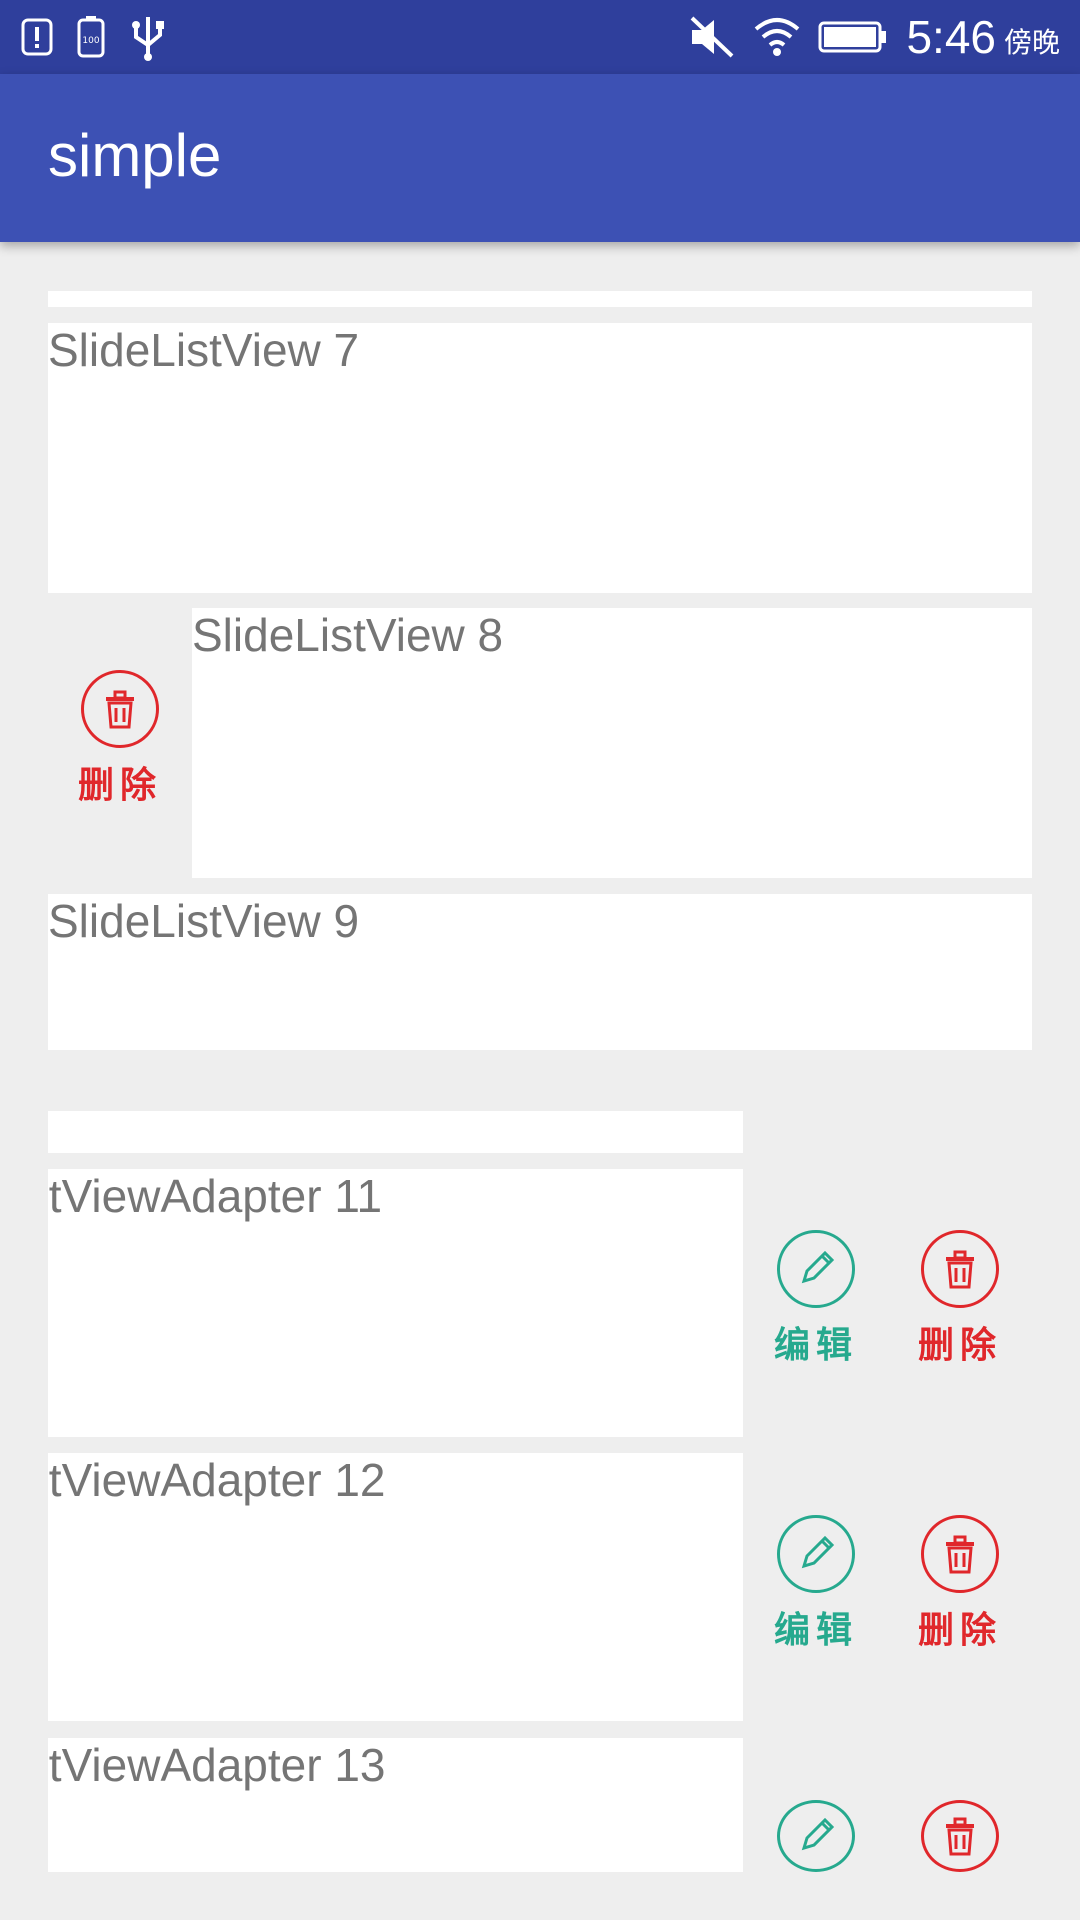  I want to click on delete-button, so click(960, 1836).